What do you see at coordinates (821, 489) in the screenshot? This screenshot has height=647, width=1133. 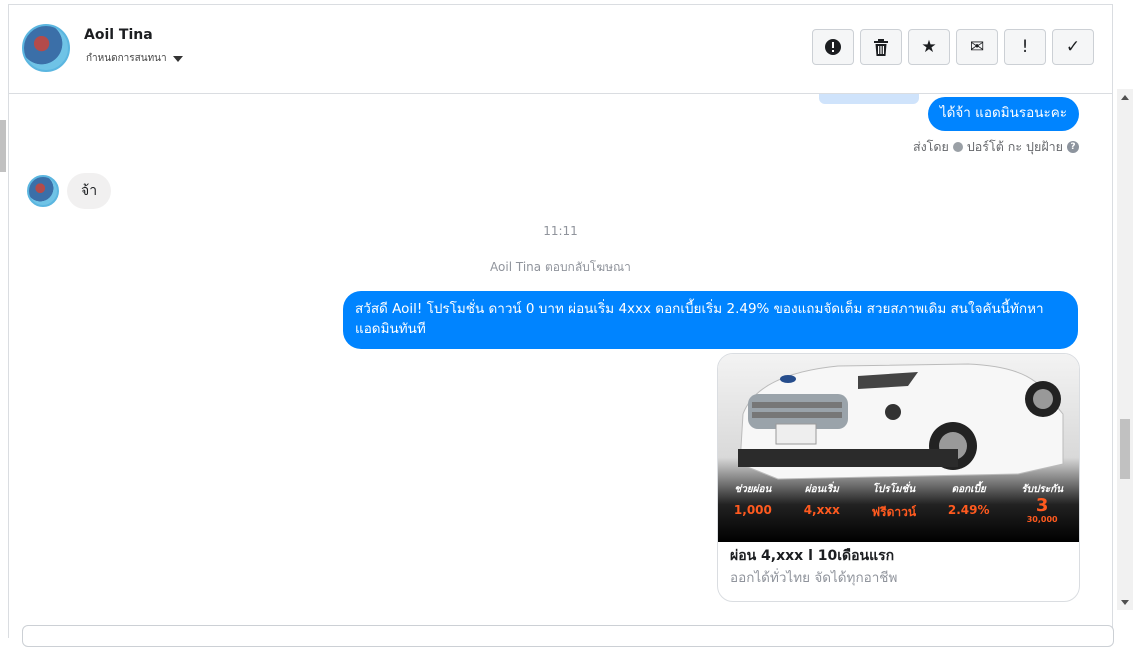 I see `promo-label: ผ่อนเริ่ม` at bounding box center [821, 489].